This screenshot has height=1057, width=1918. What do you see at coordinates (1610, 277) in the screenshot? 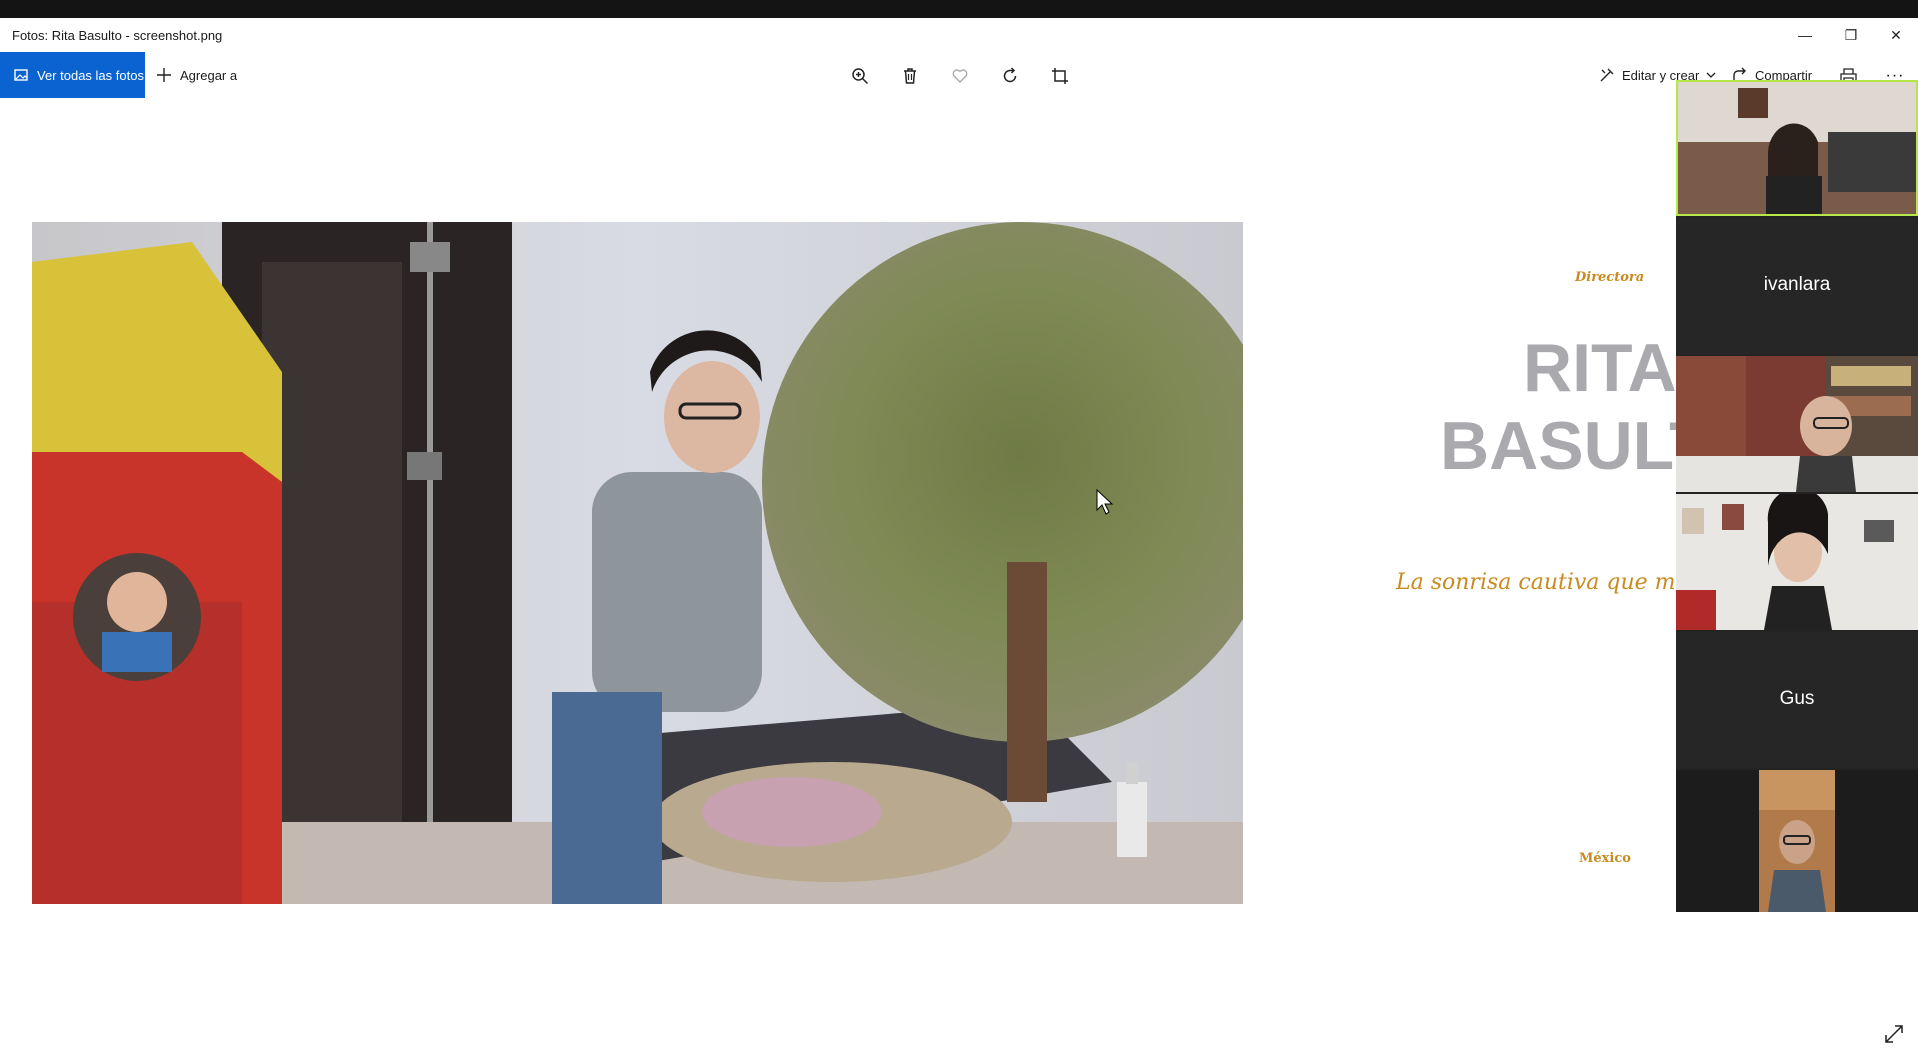
I see `slide-role: Directora` at bounding box center [1610, 277].